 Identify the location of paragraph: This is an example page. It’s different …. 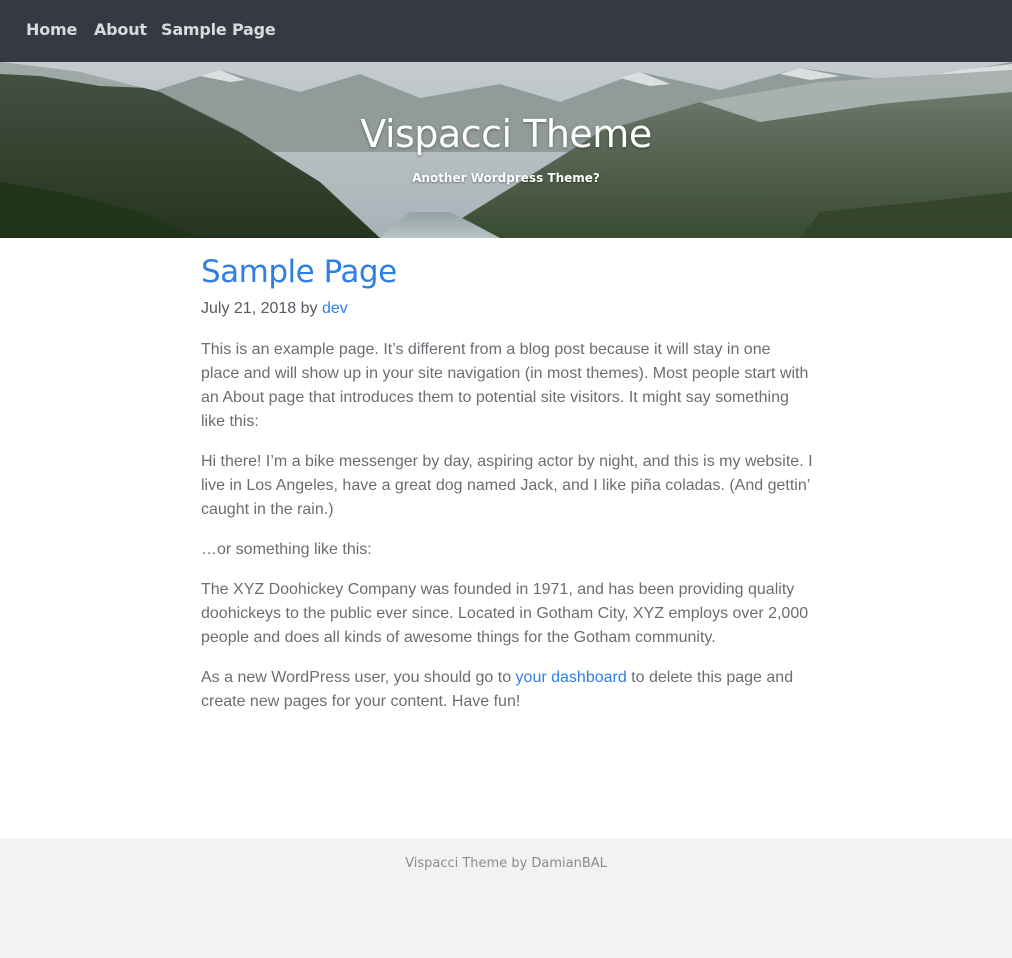
(505, 385).